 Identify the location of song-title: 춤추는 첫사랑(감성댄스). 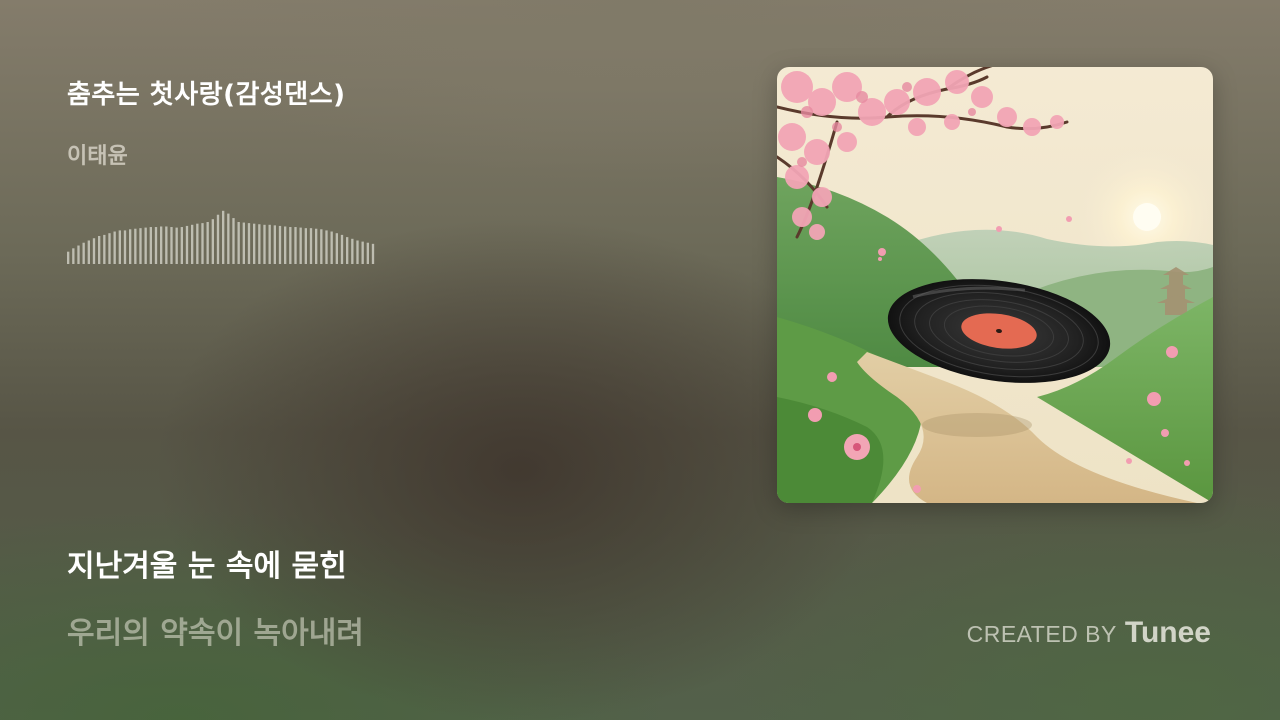
(206, 95).